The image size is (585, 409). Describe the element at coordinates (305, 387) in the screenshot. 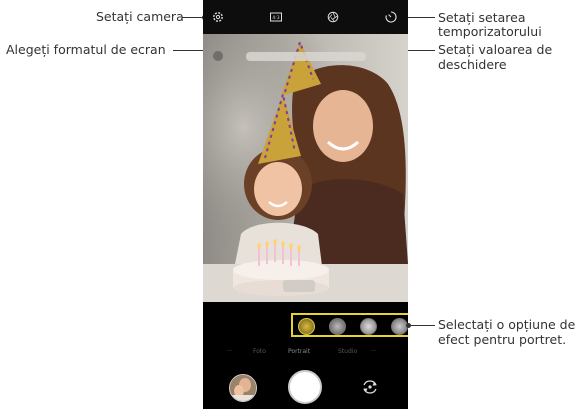

I see `shutter-button` at that location.